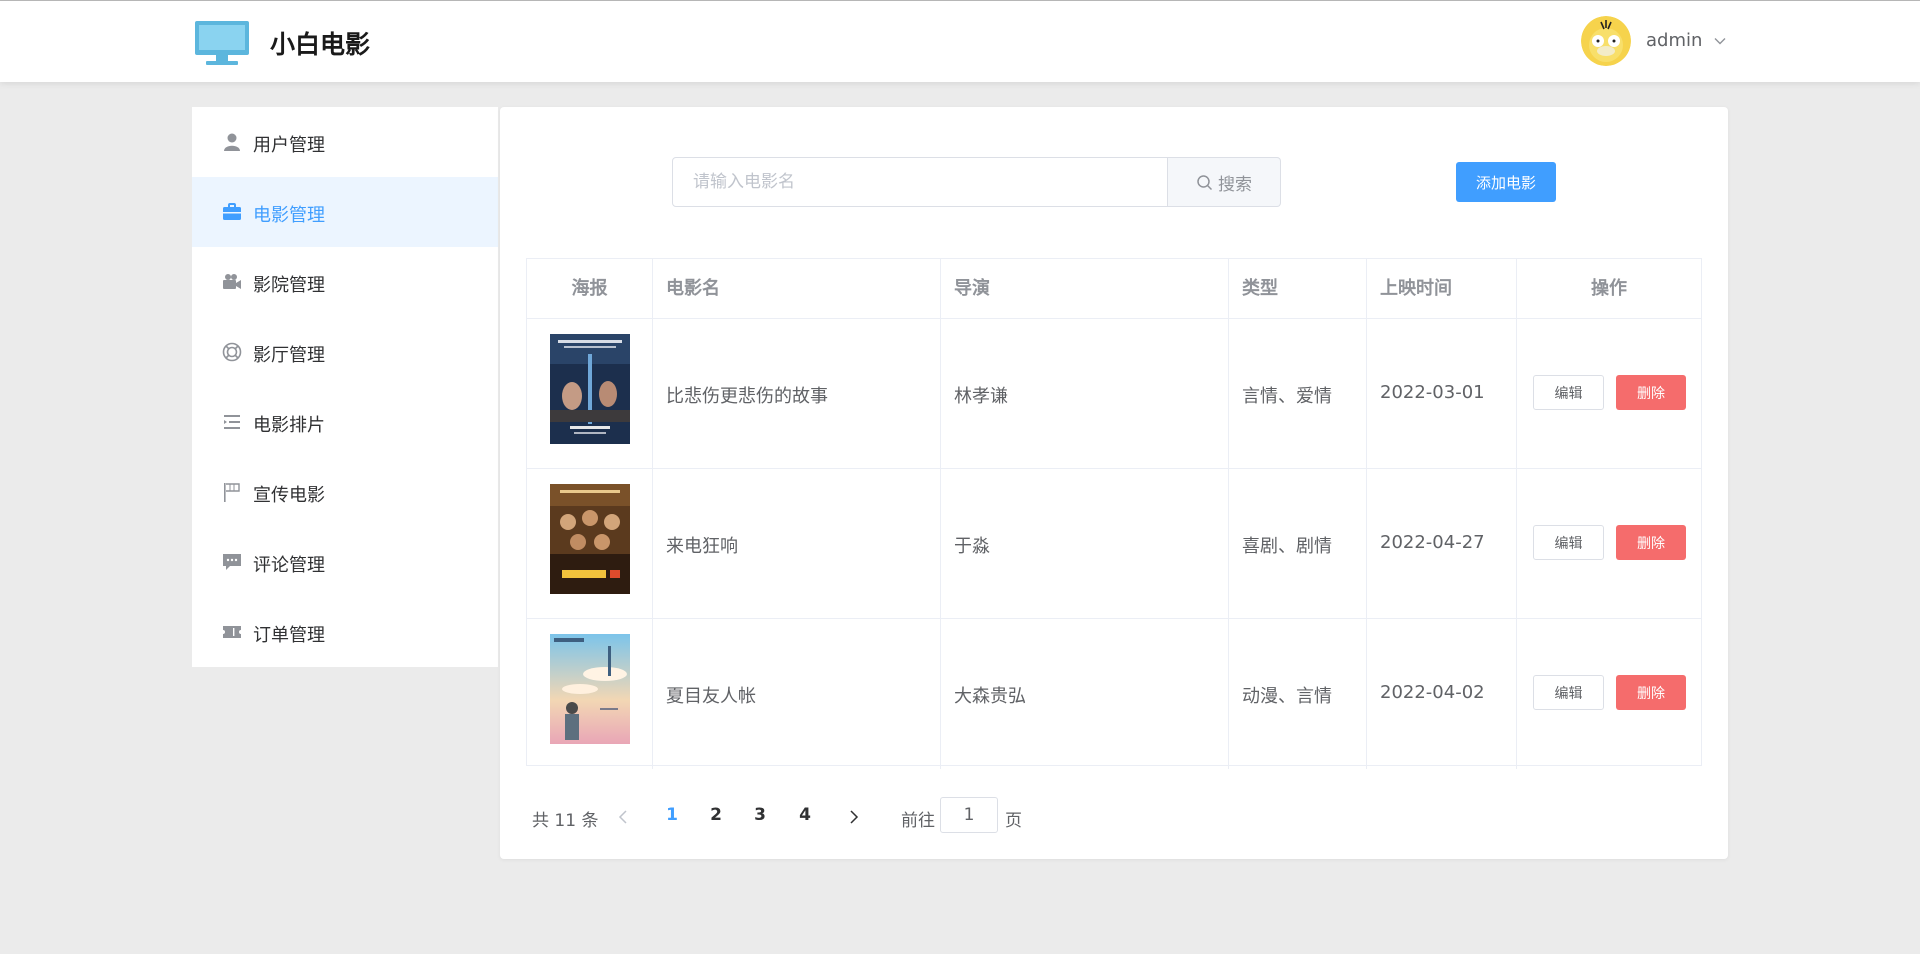 This screenshot has height=954, width=1920. I want to click on page-number: 3, so click(760, 815).